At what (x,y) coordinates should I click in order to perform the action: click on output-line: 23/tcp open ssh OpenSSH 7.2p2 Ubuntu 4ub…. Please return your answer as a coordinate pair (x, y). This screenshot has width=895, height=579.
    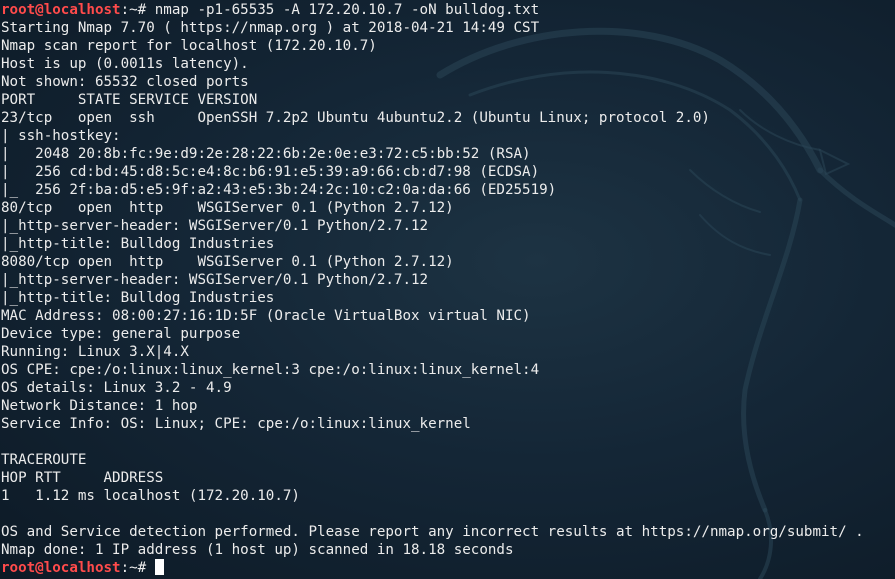
    Looking at the image, I should click on (355, 118).